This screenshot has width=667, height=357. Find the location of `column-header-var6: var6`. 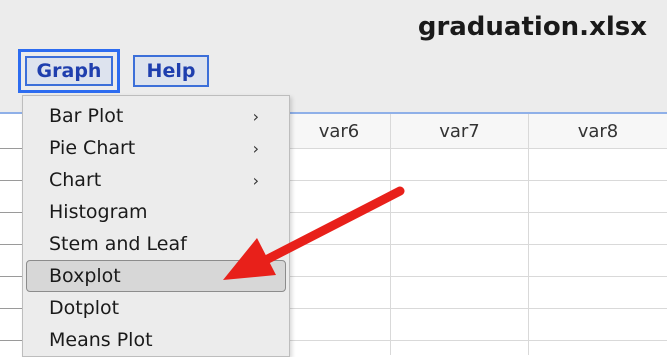

column-header-var6: var6 is located at coordinates (339, 131).